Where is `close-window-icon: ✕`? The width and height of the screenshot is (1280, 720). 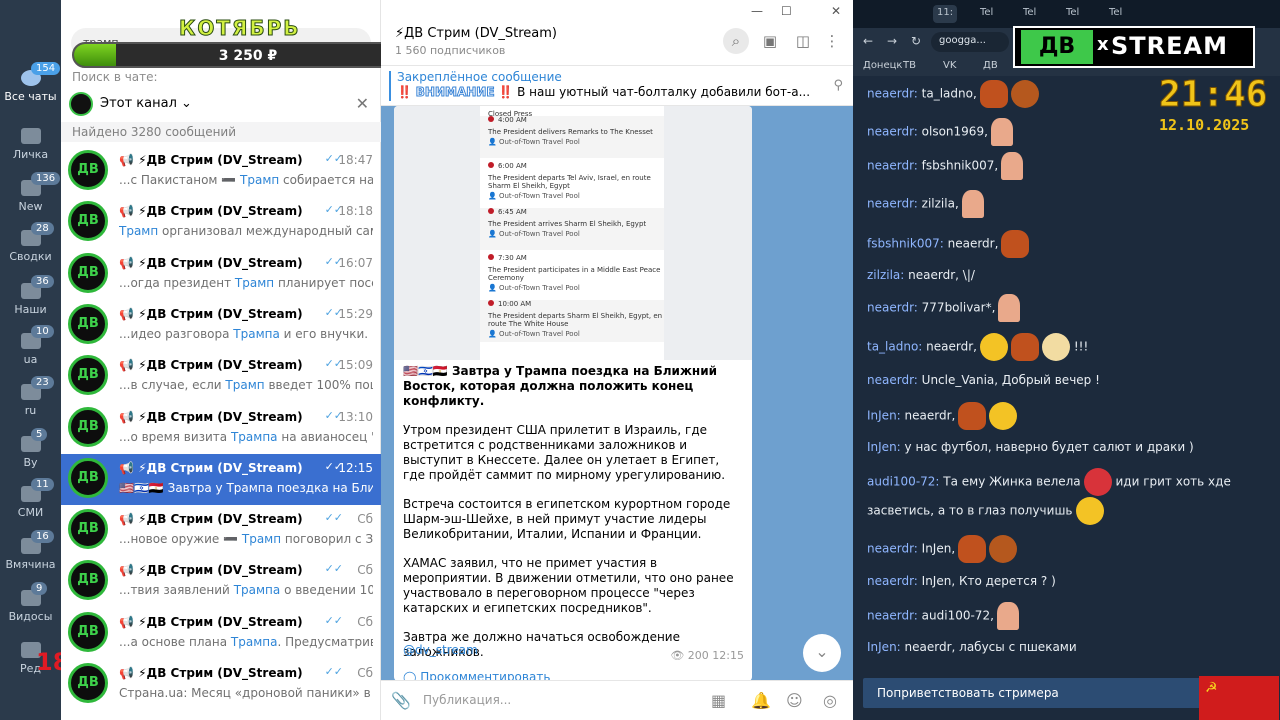 close-window-icon: ✕ is located at coordinates (836, 11).